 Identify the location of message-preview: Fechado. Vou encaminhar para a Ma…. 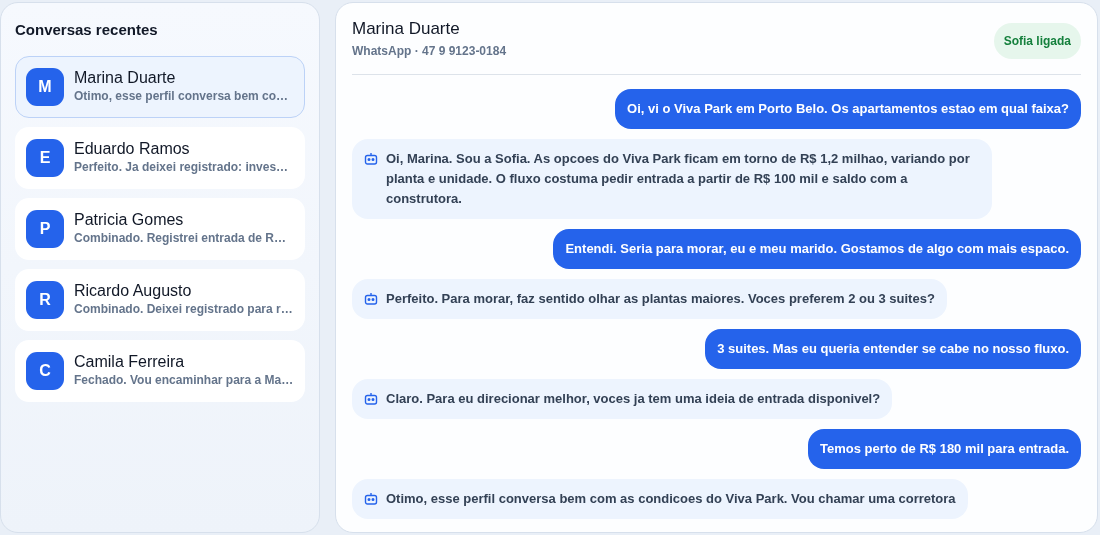
(184, 381).